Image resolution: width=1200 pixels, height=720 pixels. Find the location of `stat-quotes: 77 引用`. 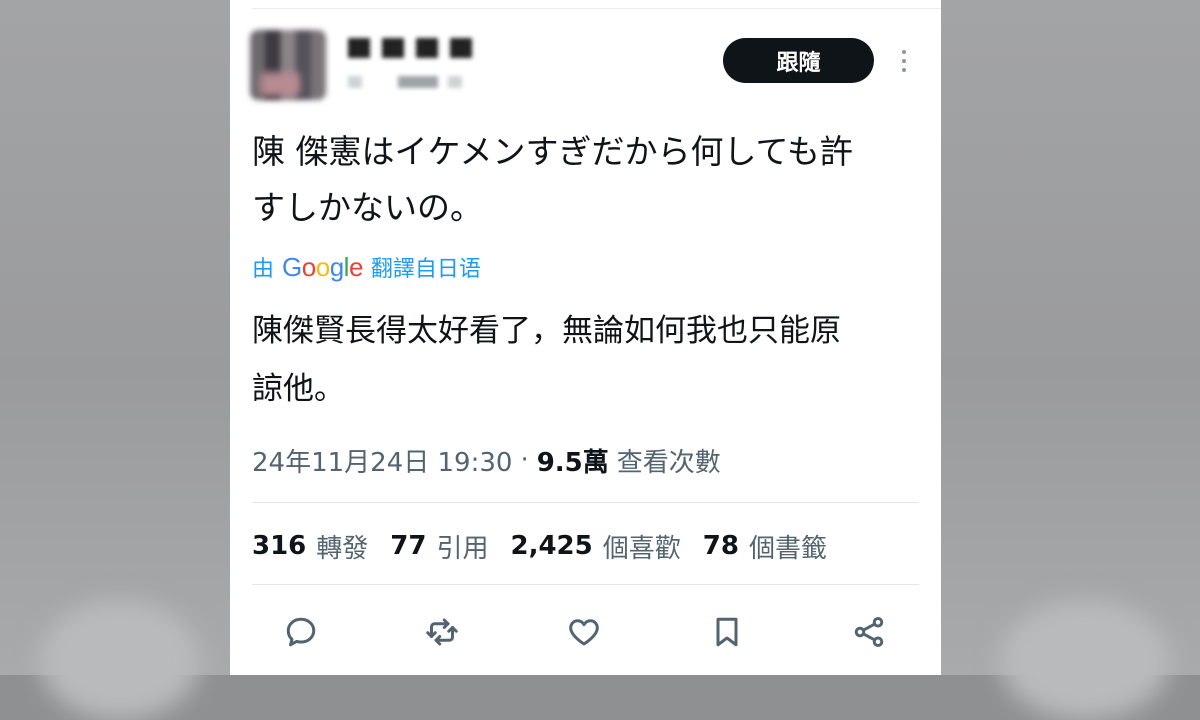

stat-quotes: 77 引用 is located at coordinates (439, 546).